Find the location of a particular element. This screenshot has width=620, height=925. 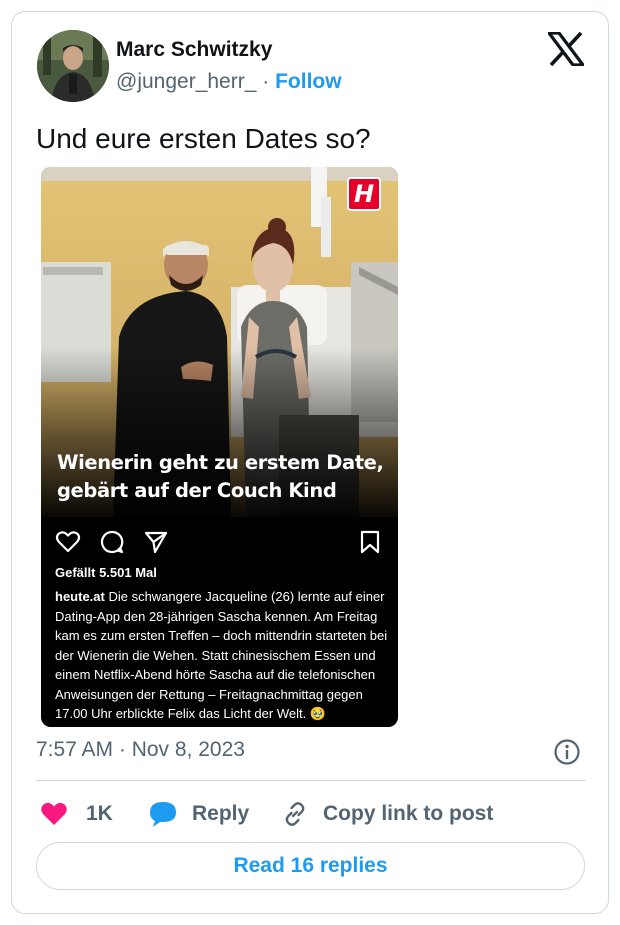

brand-badge: H is located at coordinates (364, 194).